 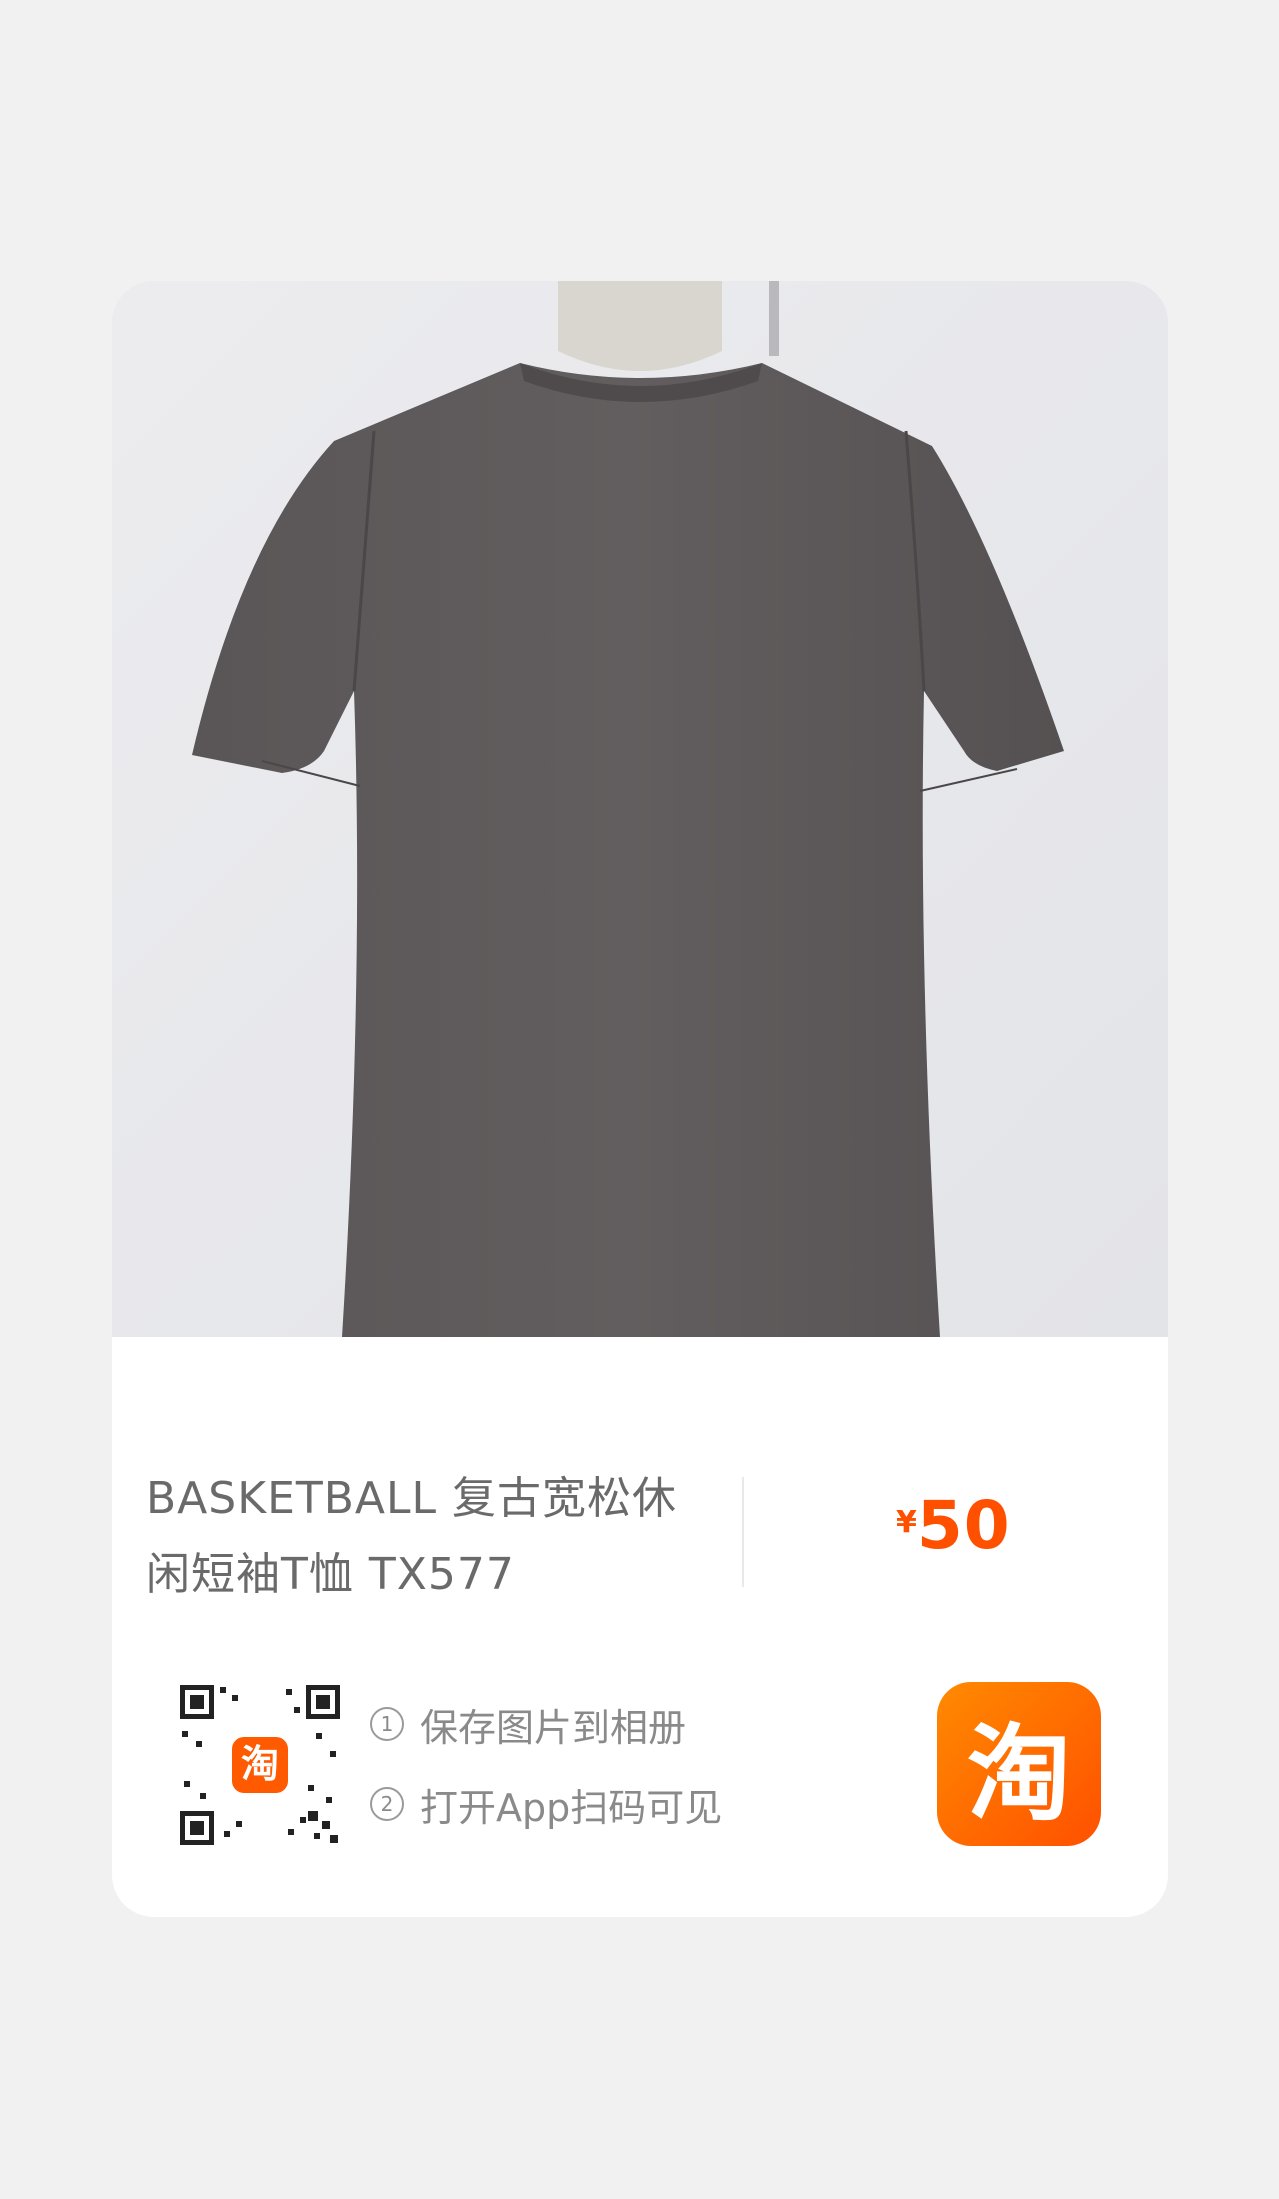 What do you see at coordinates (963, 1525) in the screenshot?
I see `price-amount: 50` at bounding box center [963, 1525].